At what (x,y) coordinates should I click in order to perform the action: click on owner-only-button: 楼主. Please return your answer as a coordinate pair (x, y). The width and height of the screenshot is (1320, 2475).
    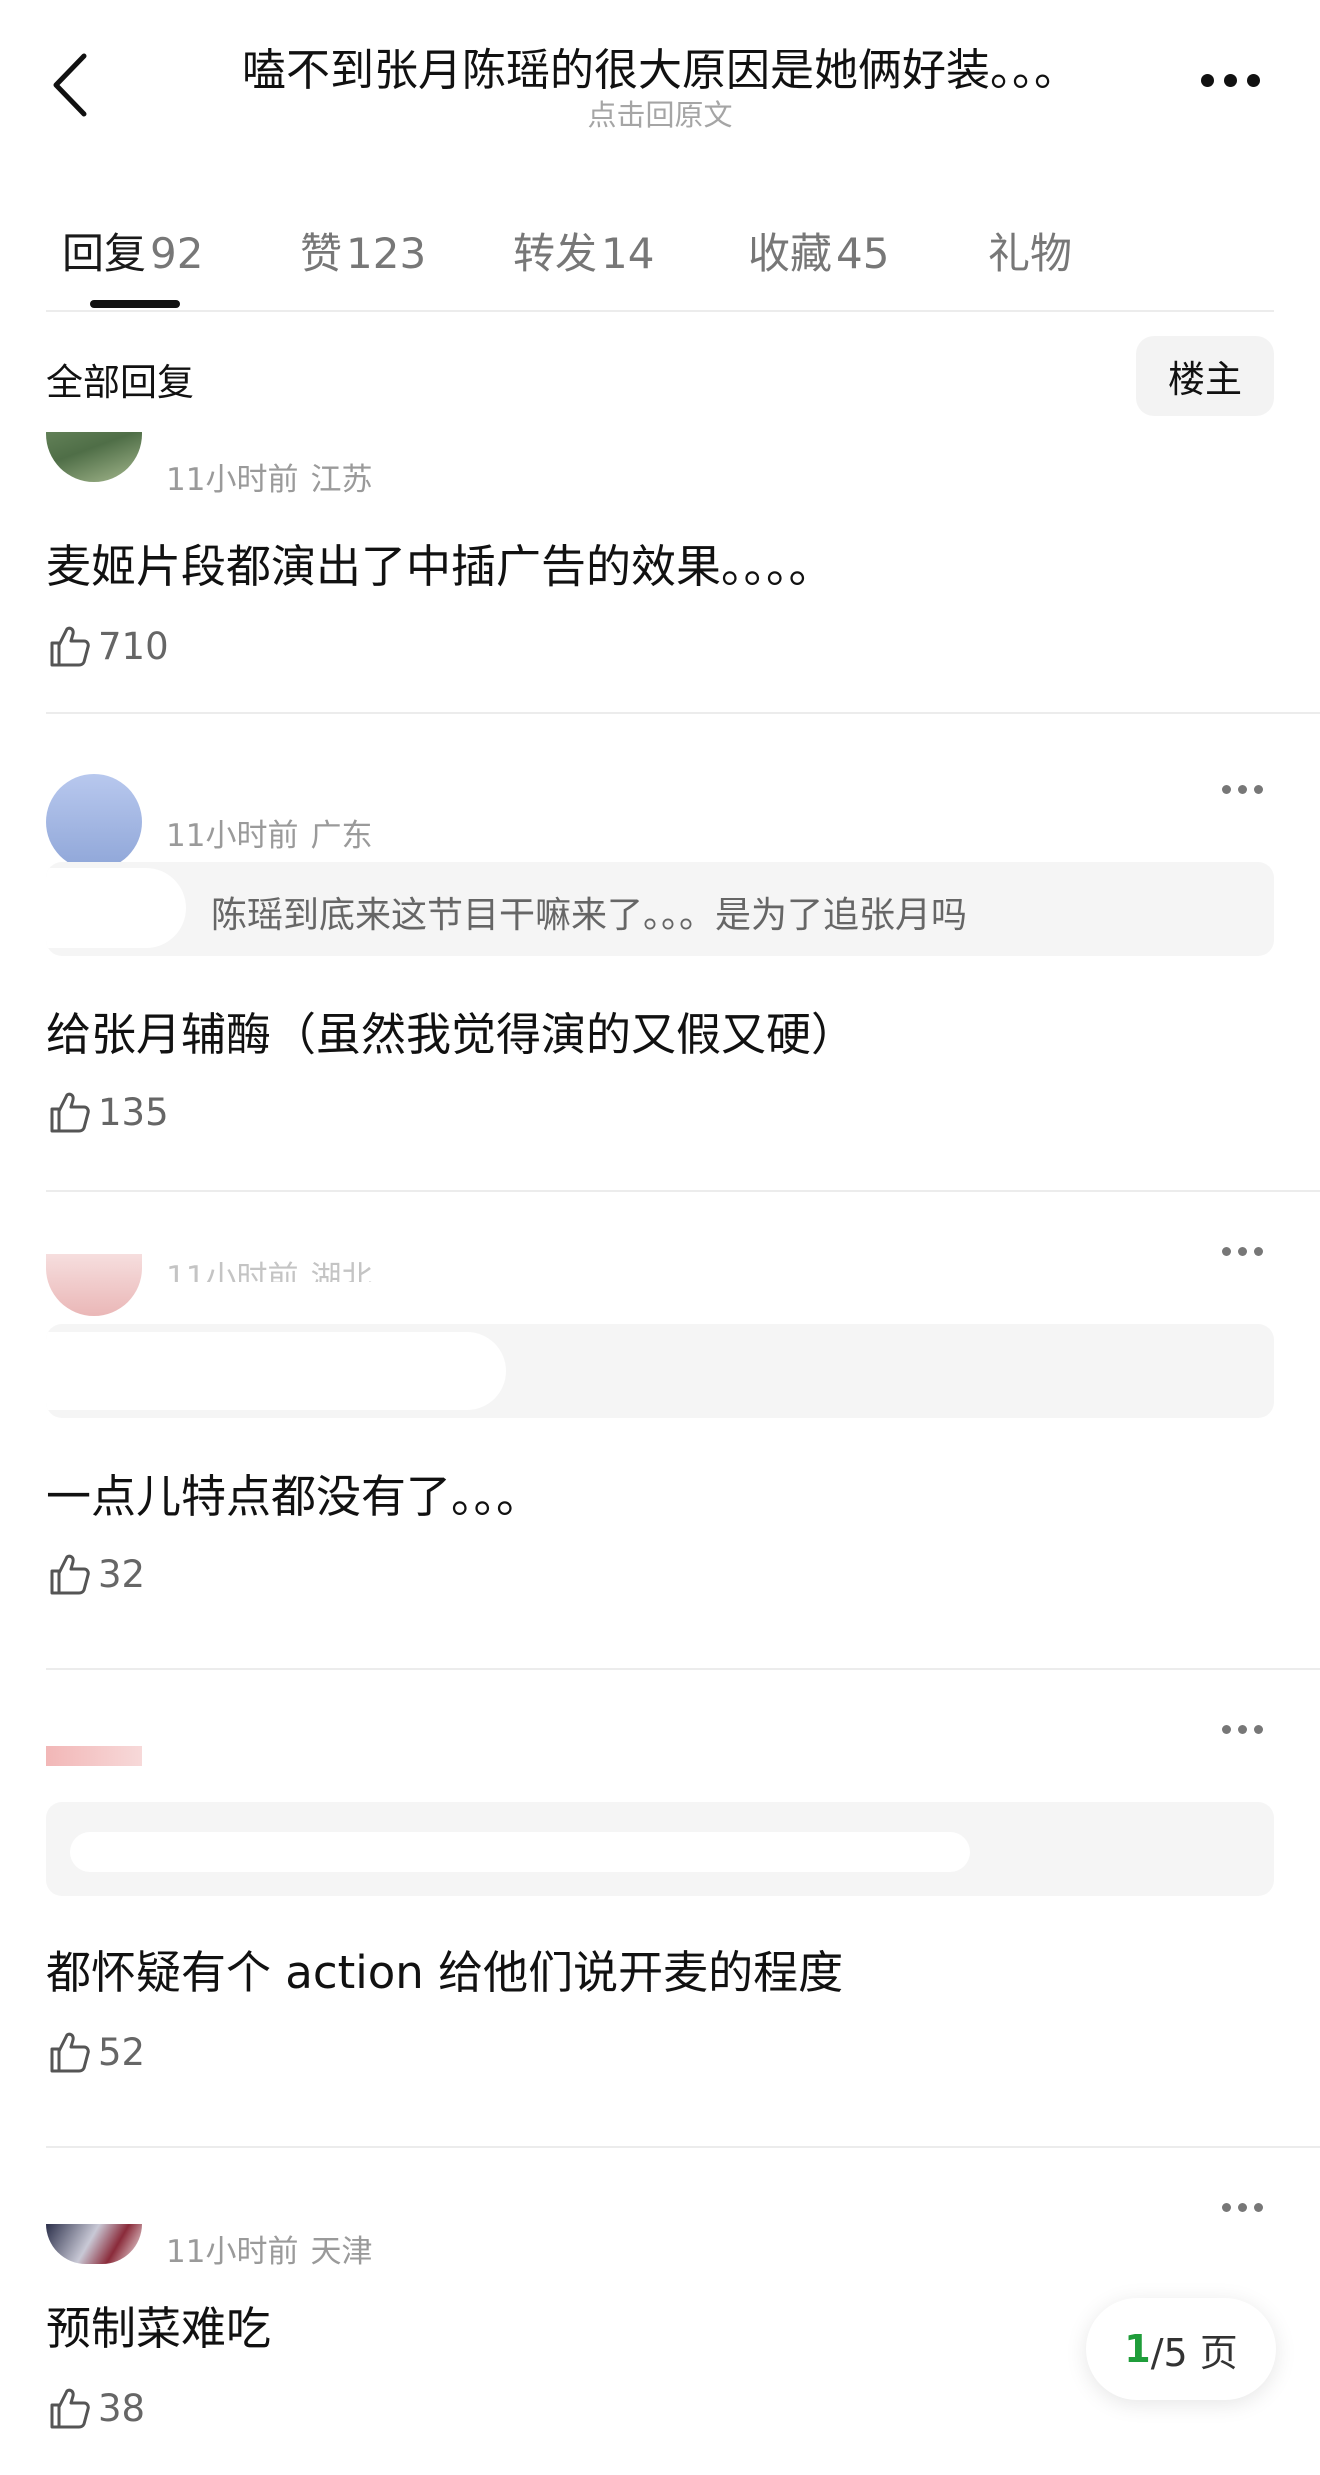
    Looking at the image, I should click on (1205, 376).